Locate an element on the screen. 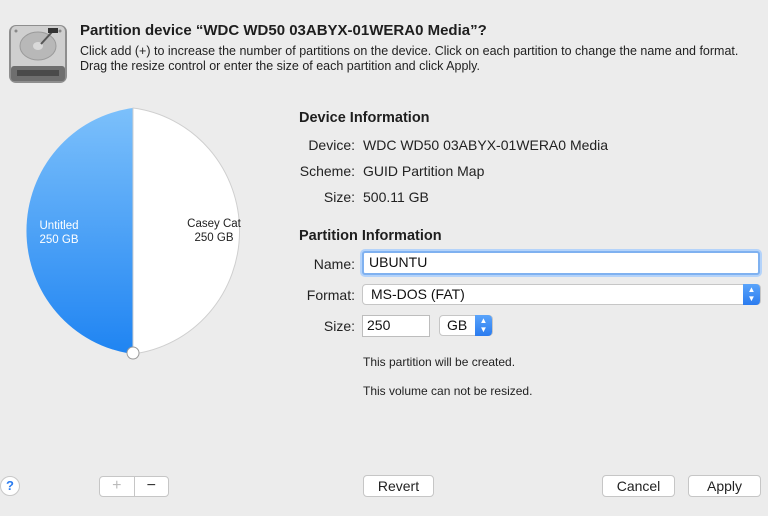  partition-size-label: Size: is located at coordinates (339, 326).